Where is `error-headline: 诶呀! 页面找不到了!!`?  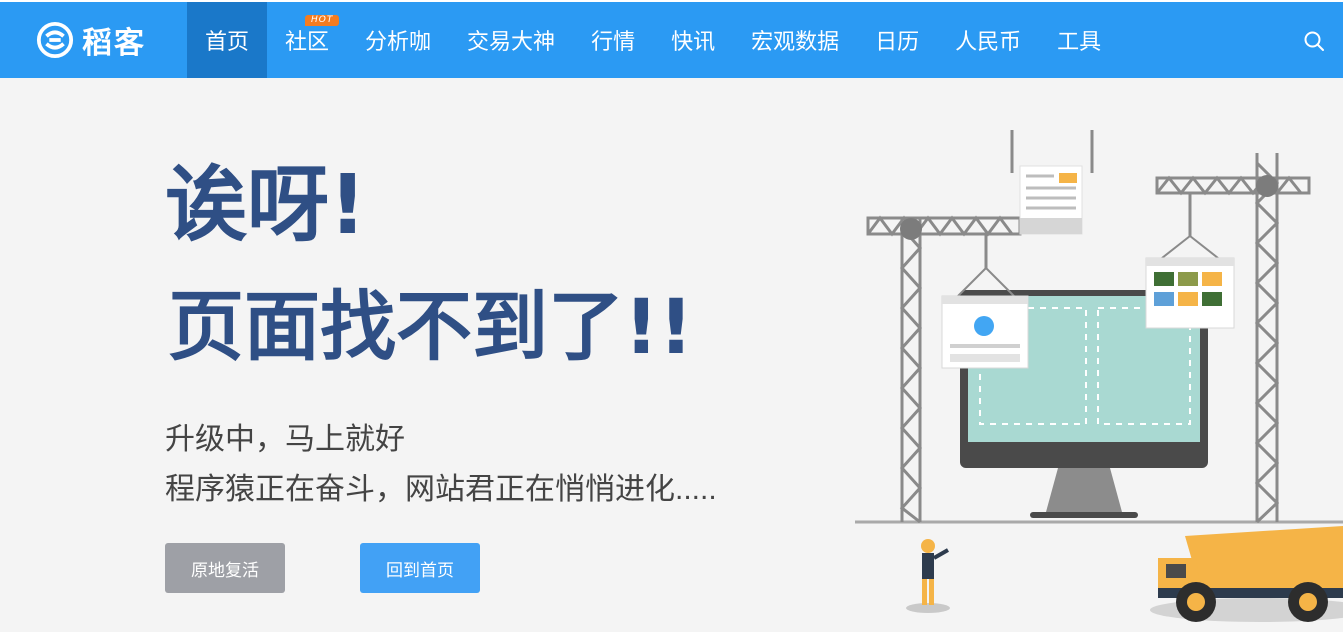
error-headline: 诶呀! 页面找不到了!! is located at coordinates (429, 264).